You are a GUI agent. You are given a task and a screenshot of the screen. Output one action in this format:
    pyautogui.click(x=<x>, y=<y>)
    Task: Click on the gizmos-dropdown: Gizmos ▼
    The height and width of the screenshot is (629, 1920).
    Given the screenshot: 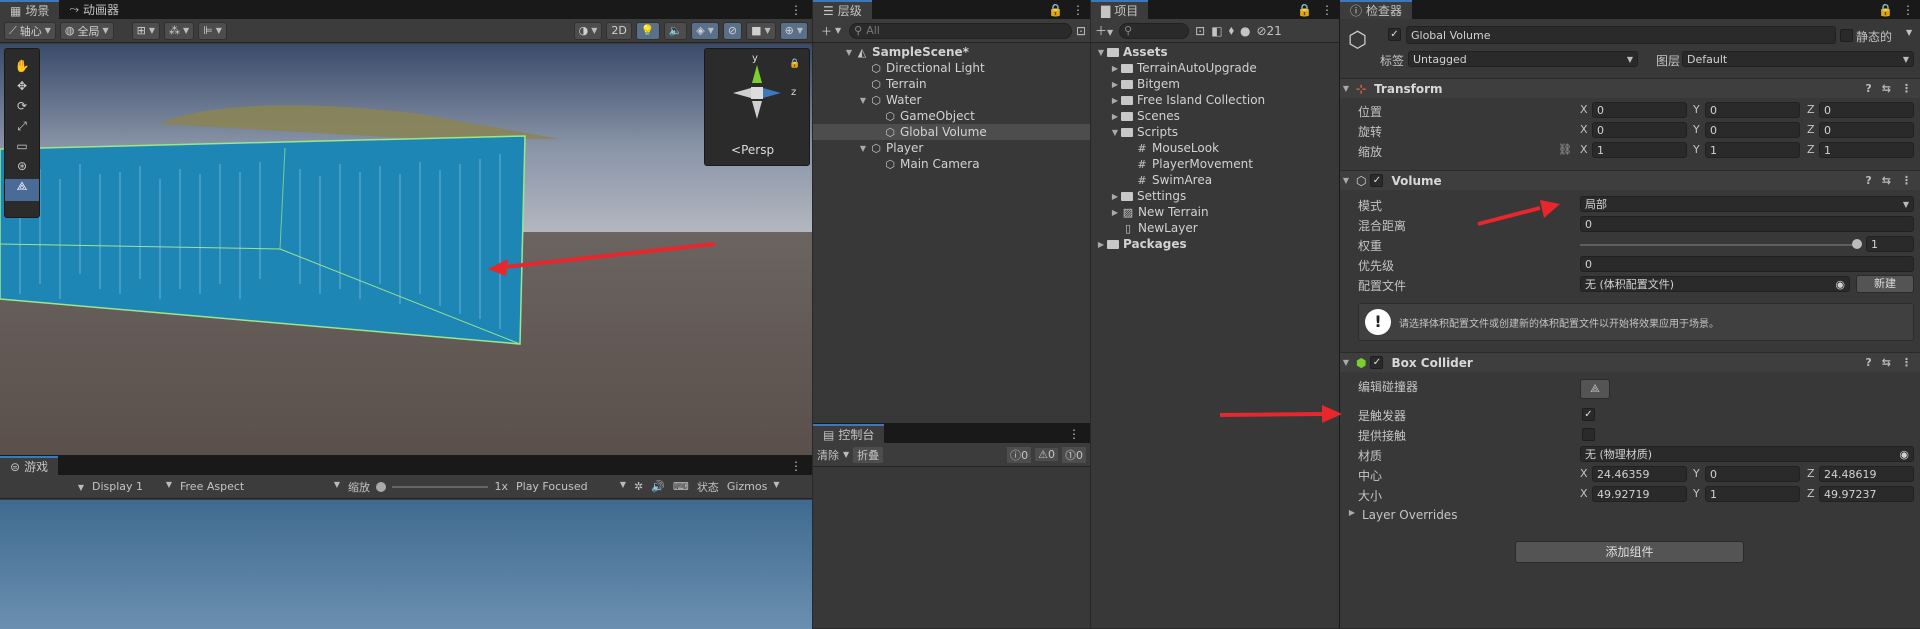 What is the action you would take?
    pyautogui.click(x=753, y=486)
    